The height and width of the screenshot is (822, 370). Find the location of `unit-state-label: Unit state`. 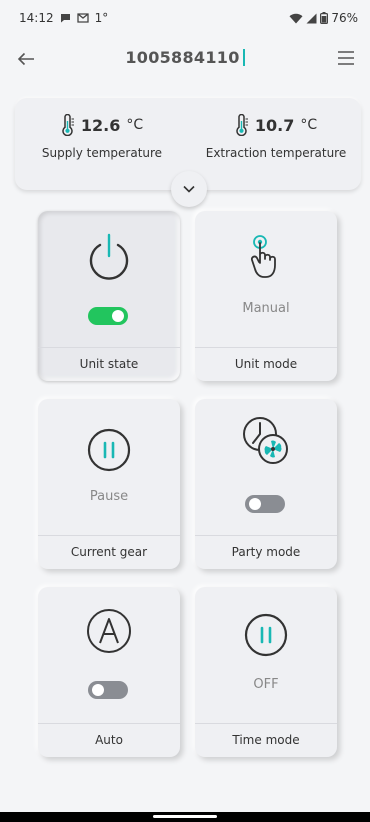

unit-state-label: Unit state is located at coordinates (109, 364).